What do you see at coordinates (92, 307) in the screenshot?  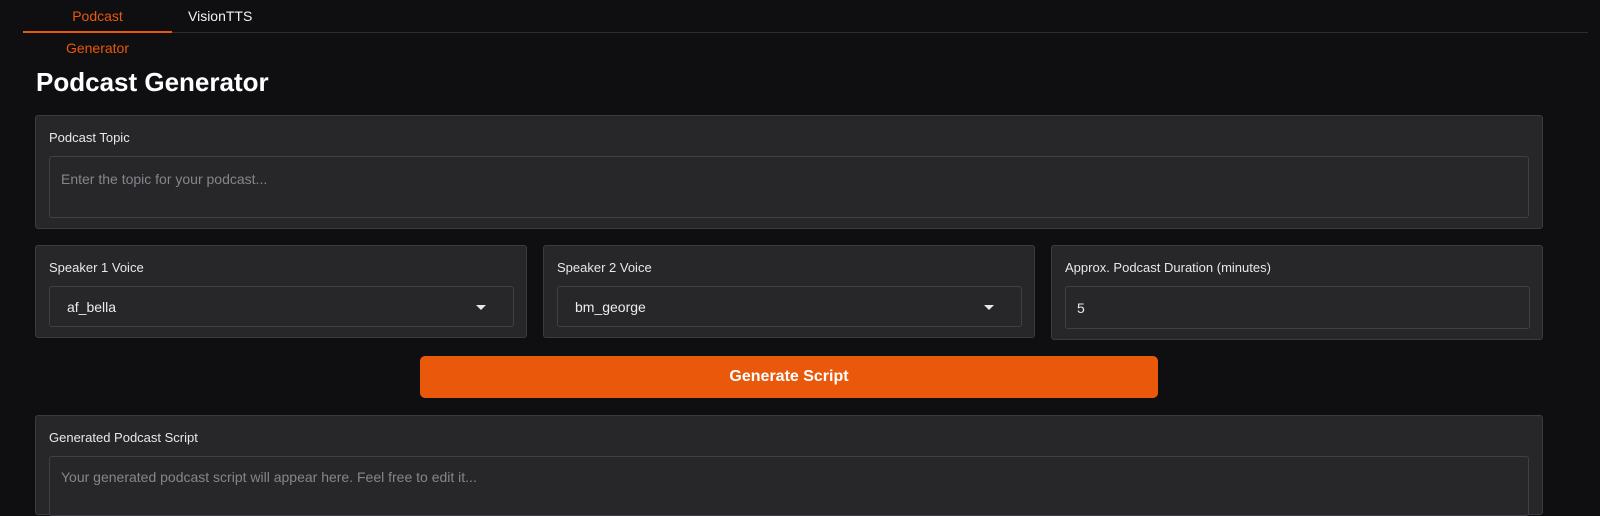 I see `speaker-1-voice-value: af_bella` at bounding box center [92, 307].